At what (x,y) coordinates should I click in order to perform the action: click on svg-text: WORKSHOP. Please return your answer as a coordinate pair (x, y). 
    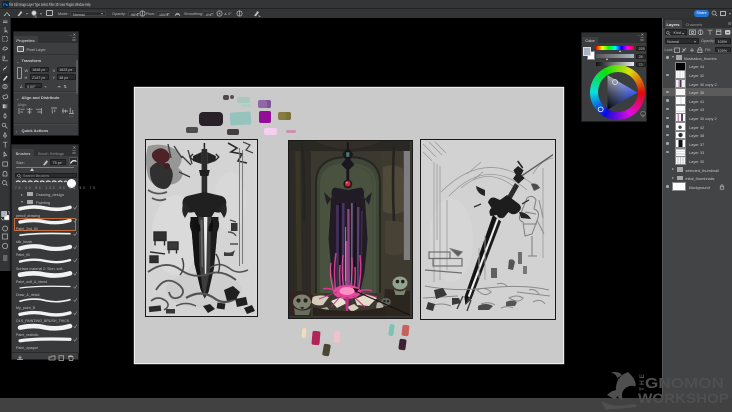
    Looking at the image, I should click on (683, 398).